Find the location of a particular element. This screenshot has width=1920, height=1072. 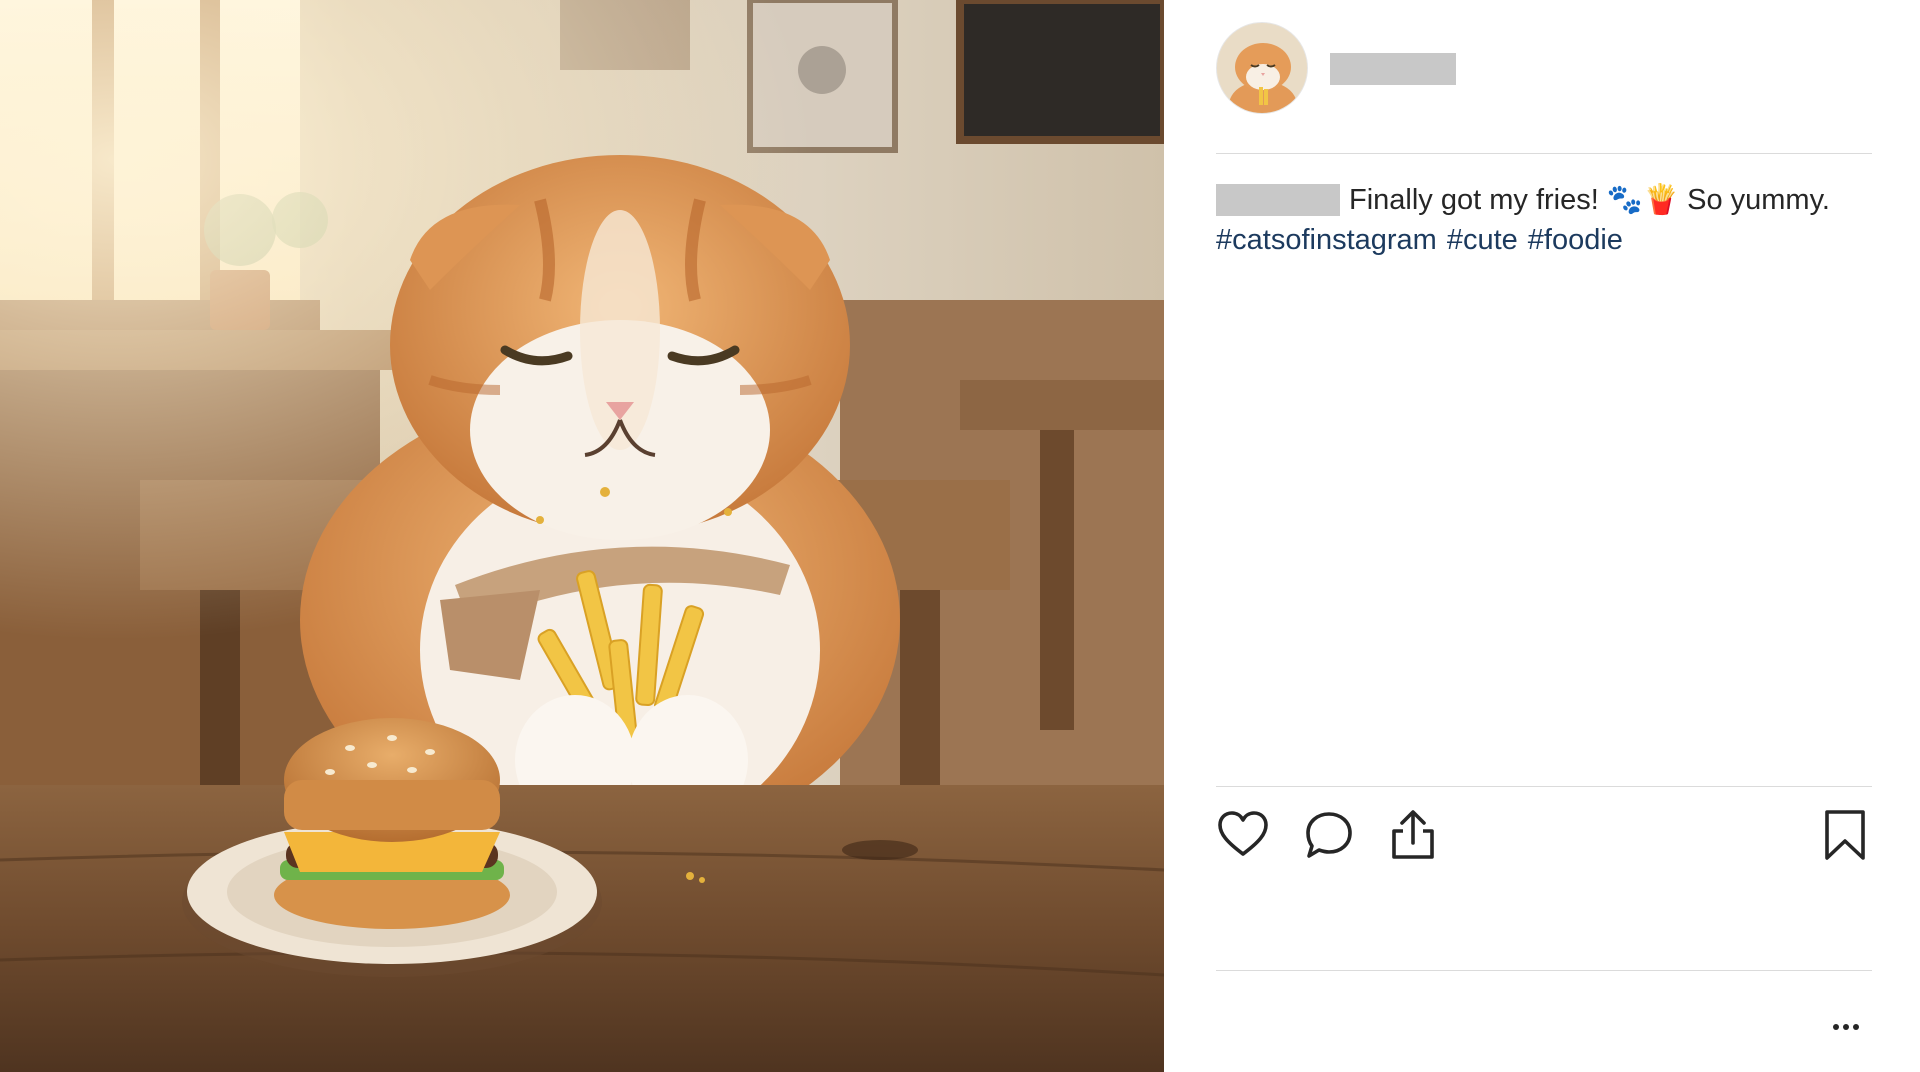

post-actions-bar is located at coordinates (1544, 836).